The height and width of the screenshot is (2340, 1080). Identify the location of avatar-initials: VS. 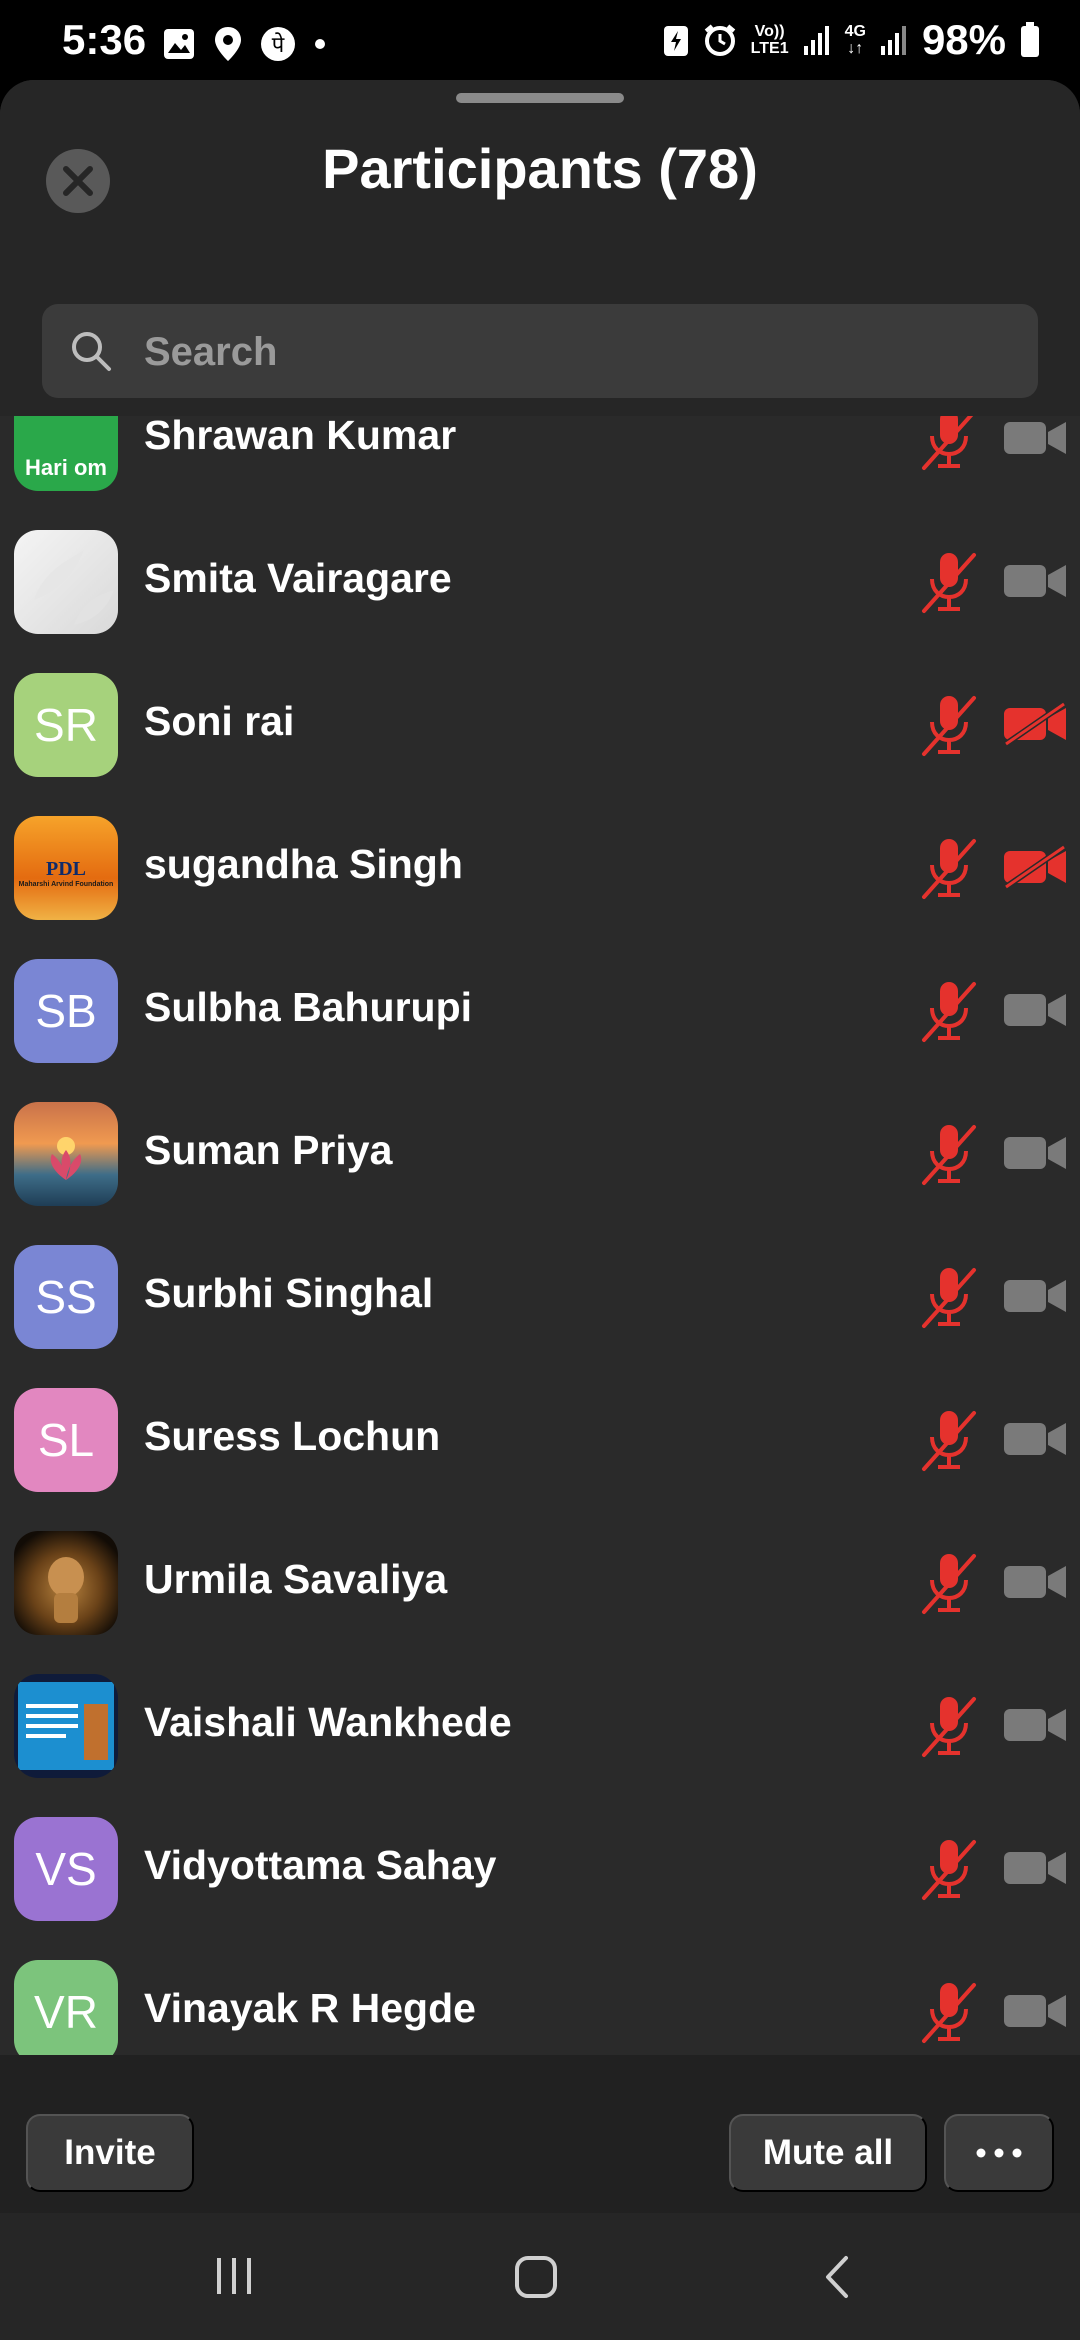
(66, 1869).